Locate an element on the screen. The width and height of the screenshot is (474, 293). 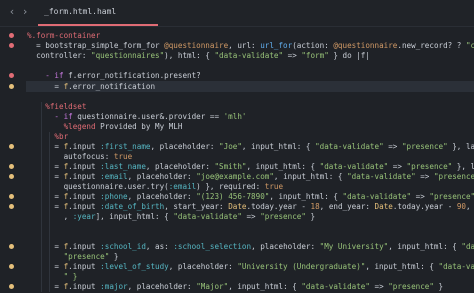
code-line: %.form-container is located at coordinates (63, 36).